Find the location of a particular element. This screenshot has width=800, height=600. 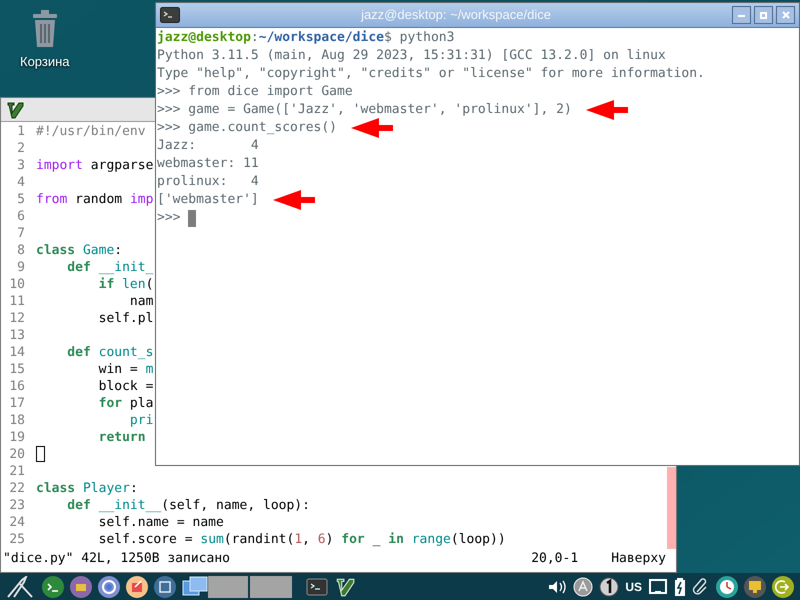

scroll-position: Наверху is located at coordinates (638, 558).